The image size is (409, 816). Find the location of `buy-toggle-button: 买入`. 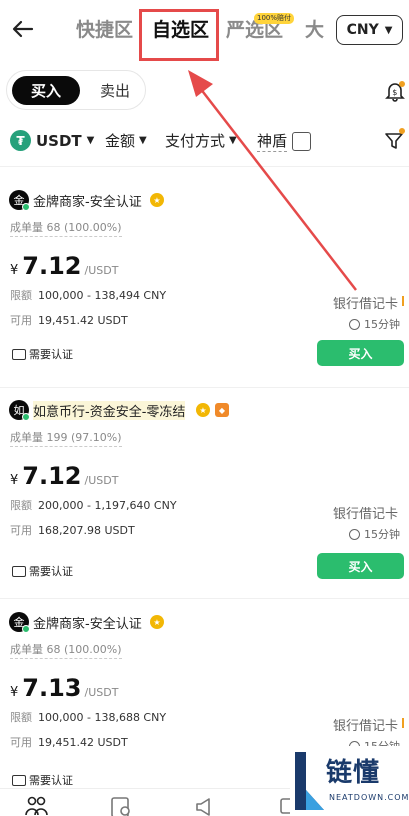

buy-toggle-button: 买入 is located at coordinates (46, 90).